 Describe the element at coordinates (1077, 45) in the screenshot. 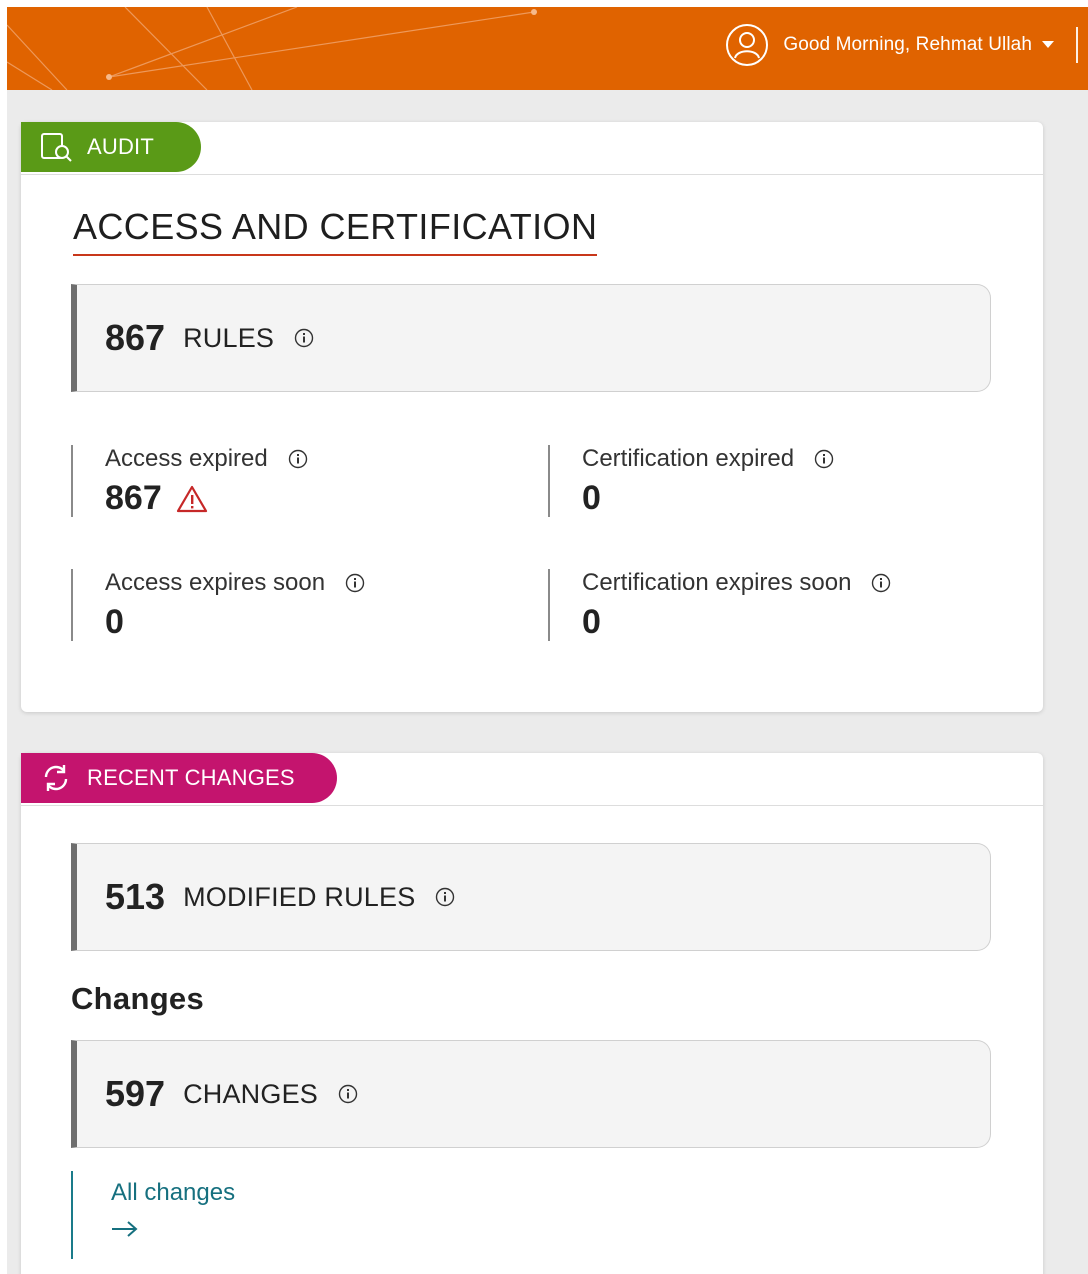

I see `header-separator` at that location.